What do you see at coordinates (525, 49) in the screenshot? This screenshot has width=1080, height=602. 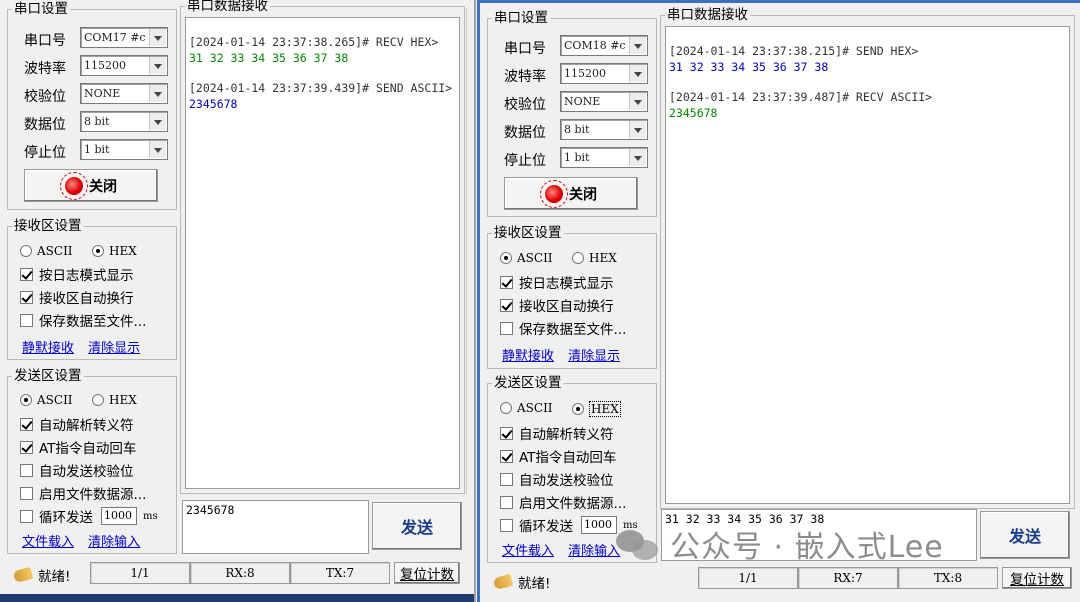 I see `field-label: 串口号` at bounding box center [525, 49].